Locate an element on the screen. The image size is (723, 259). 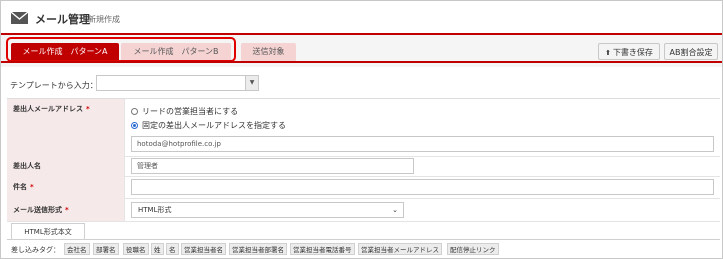
sender-name-label-cell: 差出人名 is located at coordinates (66, 166).